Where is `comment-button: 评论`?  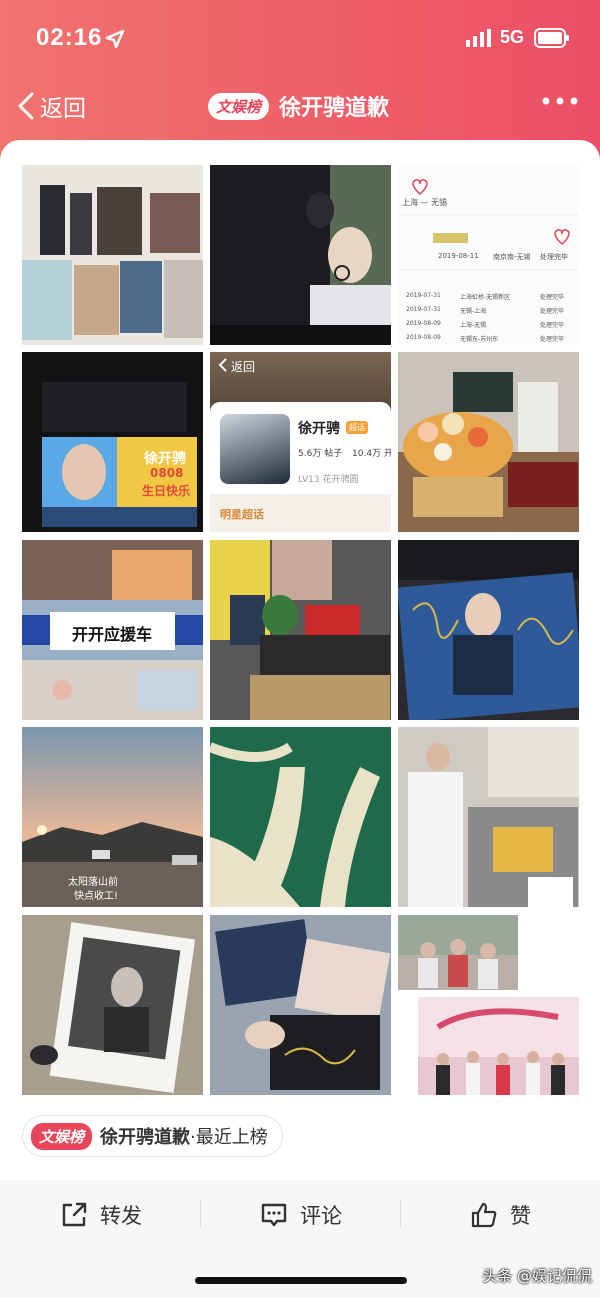 comment-button: 评论 is located at coordinates (301, 1215).